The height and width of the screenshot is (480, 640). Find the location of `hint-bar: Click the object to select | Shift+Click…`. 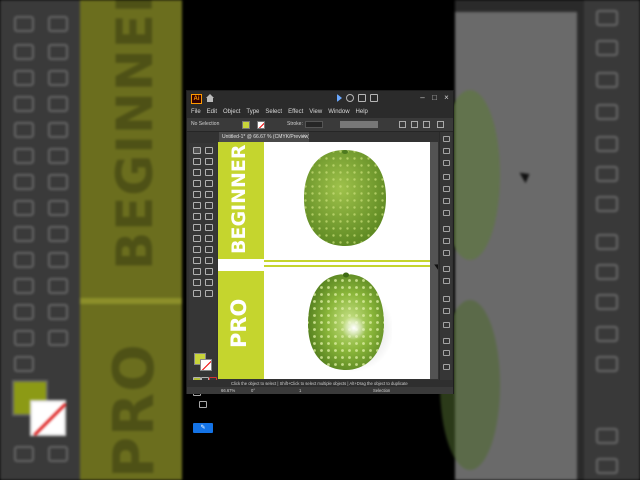

hint-bar: Click the object to select | Shift+Click… is located at coordinates (320, 383).